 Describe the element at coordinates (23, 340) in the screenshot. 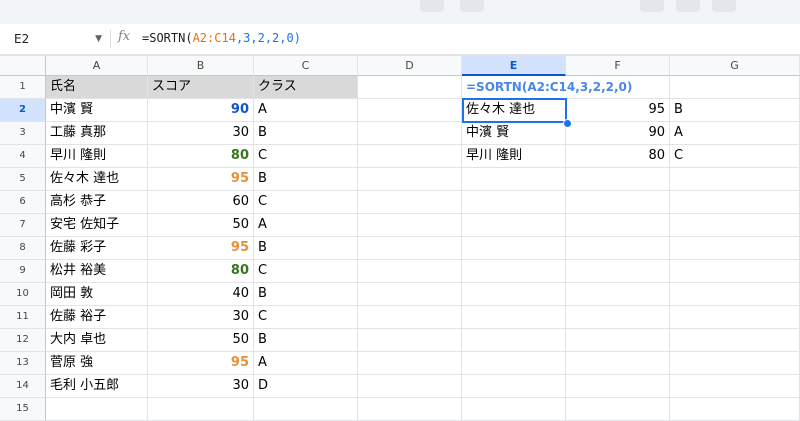

I see `row-header-12: 12` at that location.